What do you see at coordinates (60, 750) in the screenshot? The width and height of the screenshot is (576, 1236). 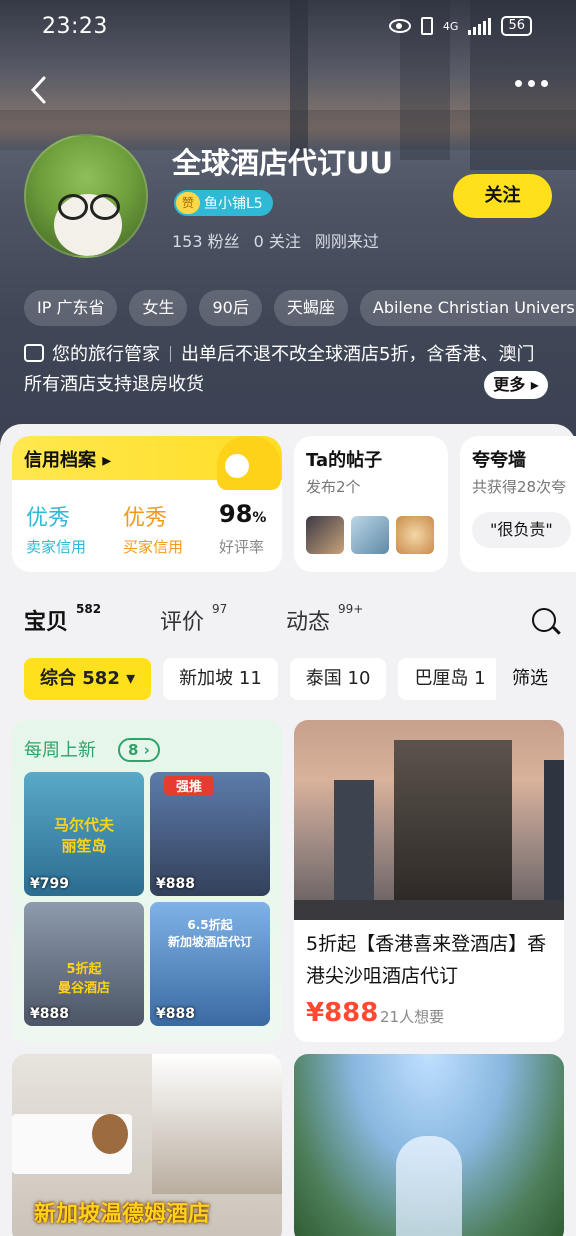 I see `weekly-title: 每周上新` at bounding box center [60, 750].